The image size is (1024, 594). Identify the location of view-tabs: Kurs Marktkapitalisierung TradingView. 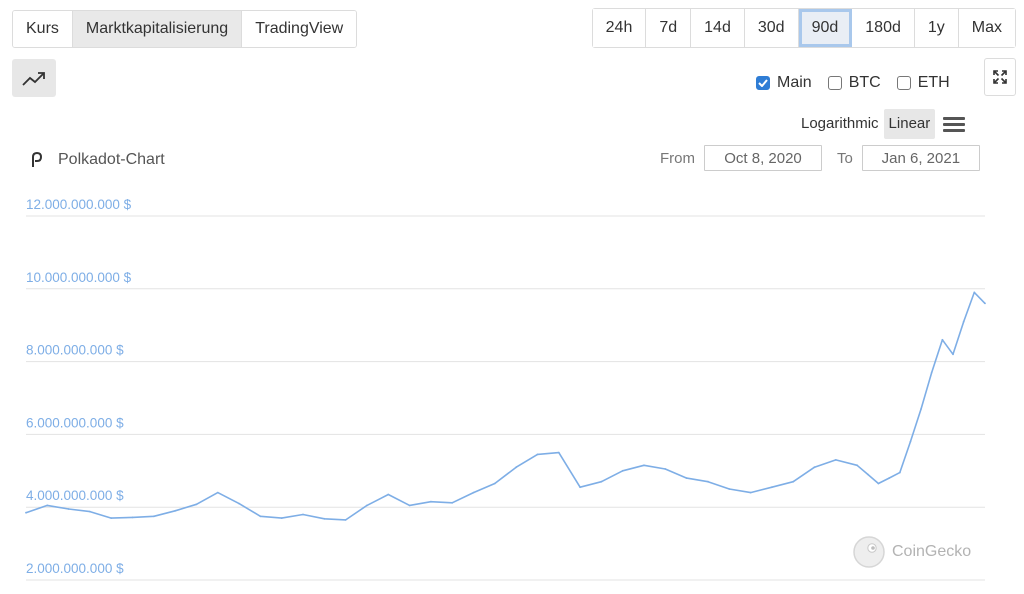
(185, 29).